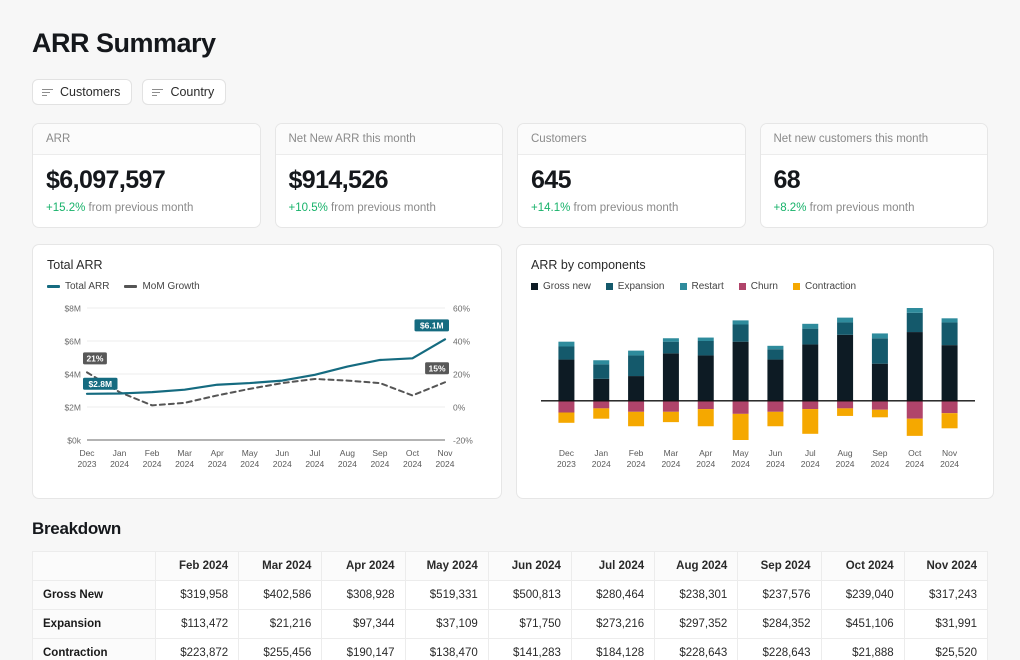 This screenshot has width=1020, height=660. What do you see at coordinates (363, 566) in the screenshot?
I see `table-col-header: Apr 2024` at bounding box center [363, 566].